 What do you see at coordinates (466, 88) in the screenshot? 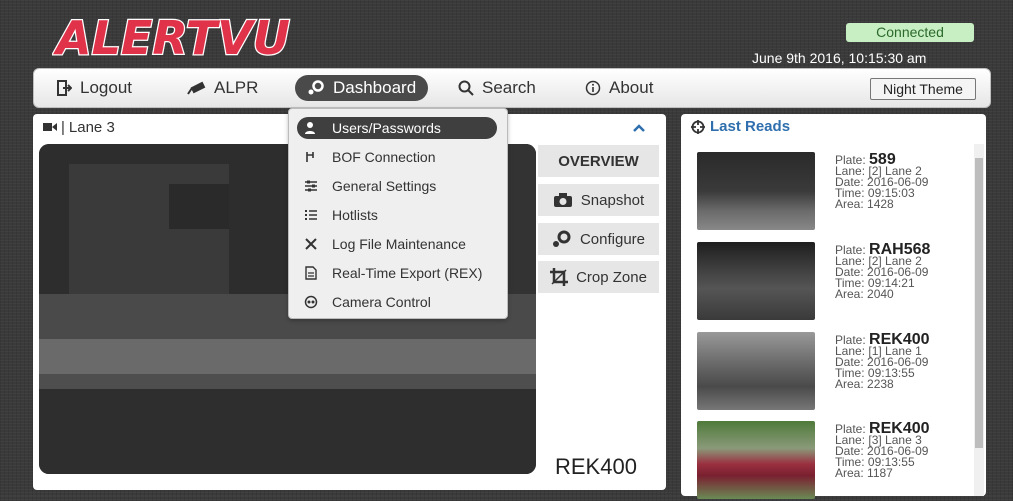
I see `search-icon` at bounding box center [466, 88].